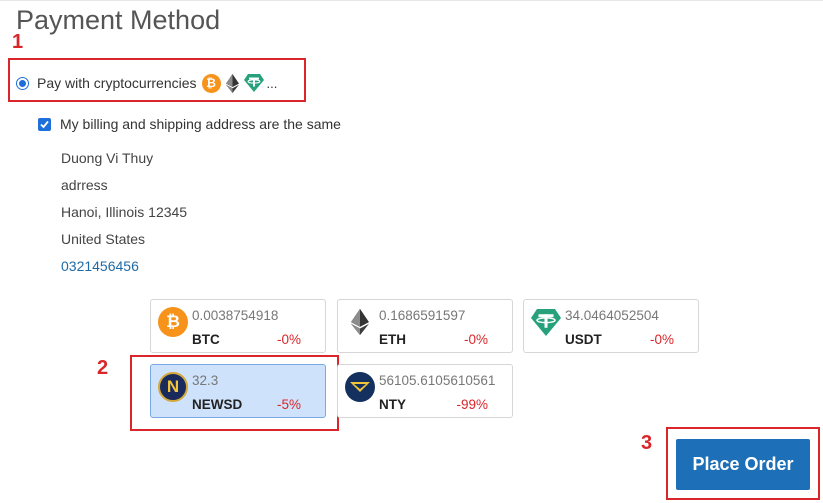 The height and width of the screenshot is (503, 823). What do you see at coordinates (360, 387) in the screenshot?
I see `nty-icon` at bounding box center [360, 387].